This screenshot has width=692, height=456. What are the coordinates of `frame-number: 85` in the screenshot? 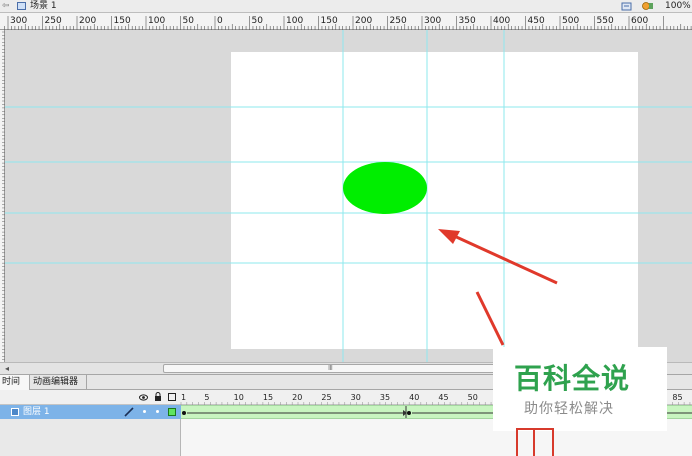 It's located at (677, 397).